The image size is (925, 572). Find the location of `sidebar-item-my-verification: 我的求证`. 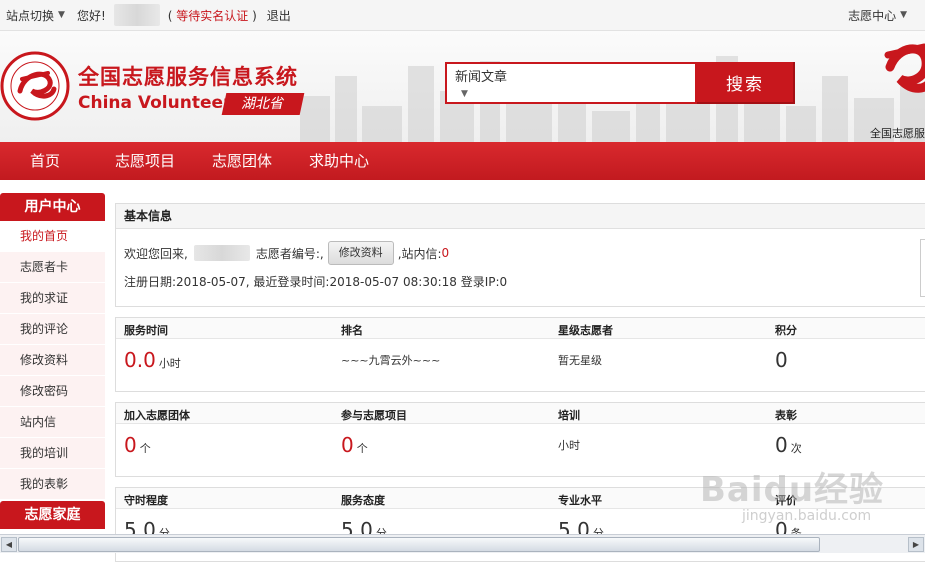

sidebar-item-my-verification: 我的求证 is located at coordinates (52, 298).